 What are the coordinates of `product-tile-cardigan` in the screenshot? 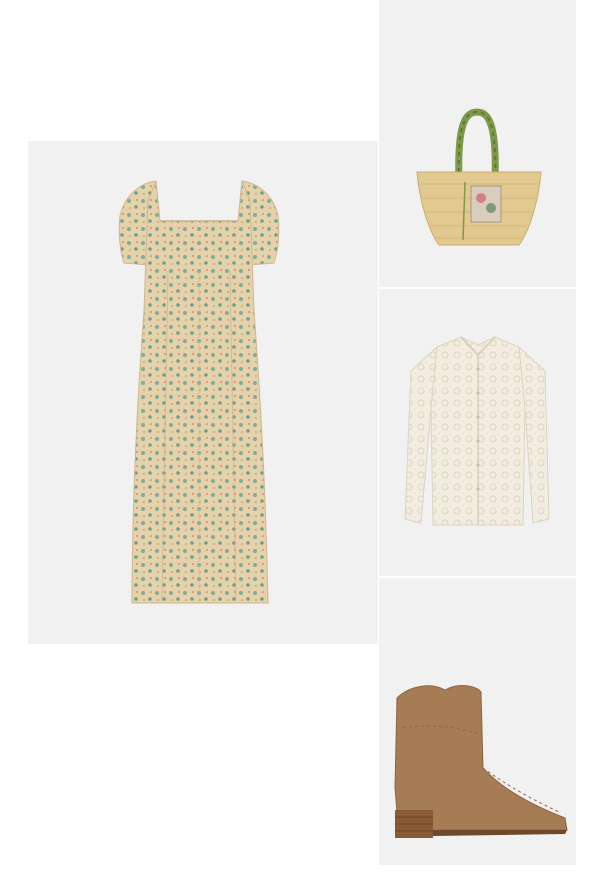 It's located at (477, 432).